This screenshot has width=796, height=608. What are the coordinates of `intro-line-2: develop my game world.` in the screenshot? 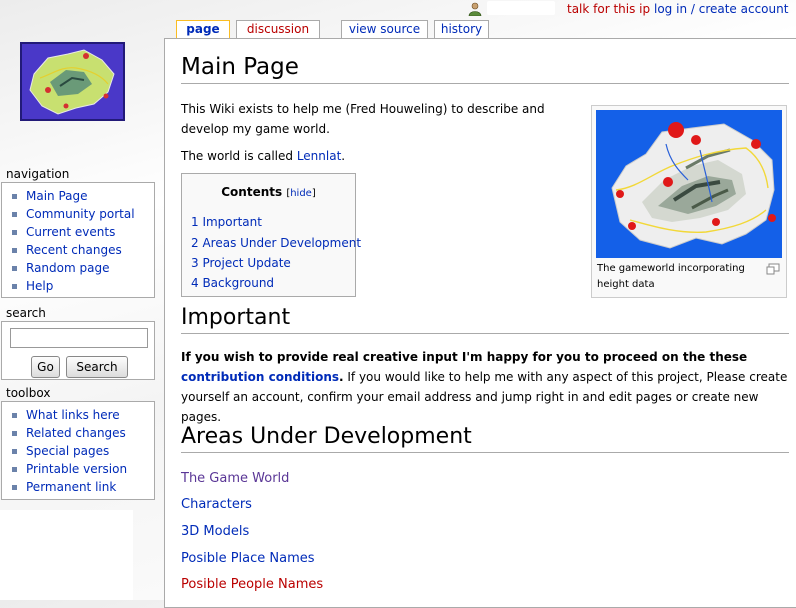 It's located at (255, 129).